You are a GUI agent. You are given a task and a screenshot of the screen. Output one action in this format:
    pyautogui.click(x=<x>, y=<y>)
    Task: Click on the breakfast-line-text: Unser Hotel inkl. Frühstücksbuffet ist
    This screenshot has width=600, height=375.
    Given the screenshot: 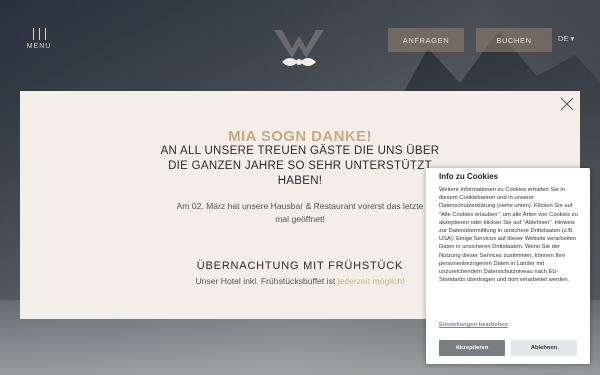 What is the action you would take?
    pyautogui.click(x=266, y=281)
    